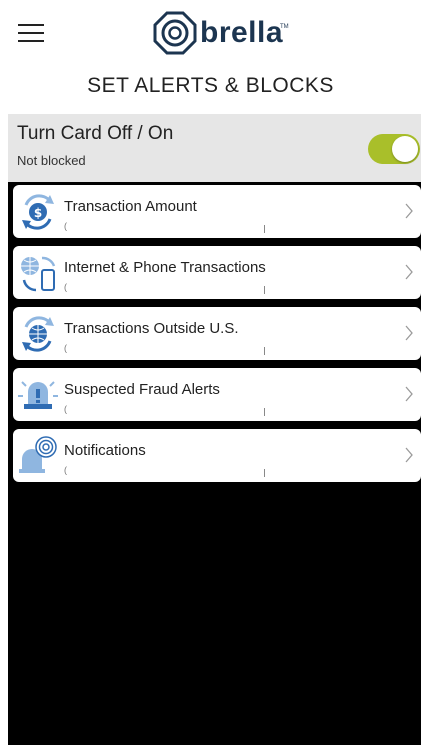  Describe the element at coordinates (38, 274) in the screenshot. I see `globe-phone-icon` at that location.